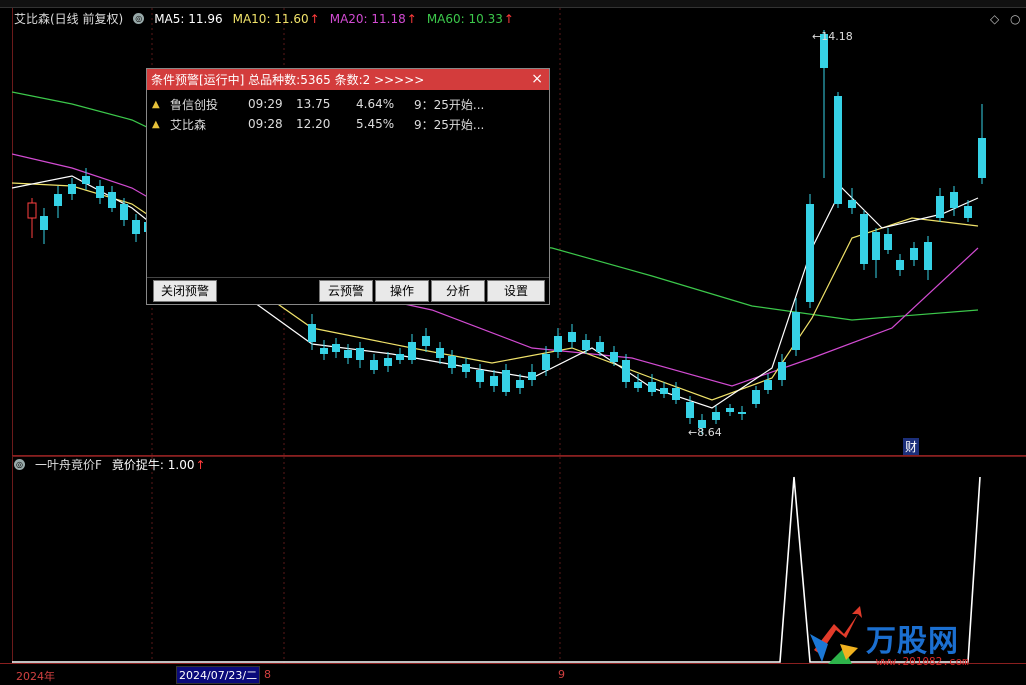 The height and width of the screenshot is (685, 1026). I want to click on cloud-alert-button: 云预警, so click(346, 291).